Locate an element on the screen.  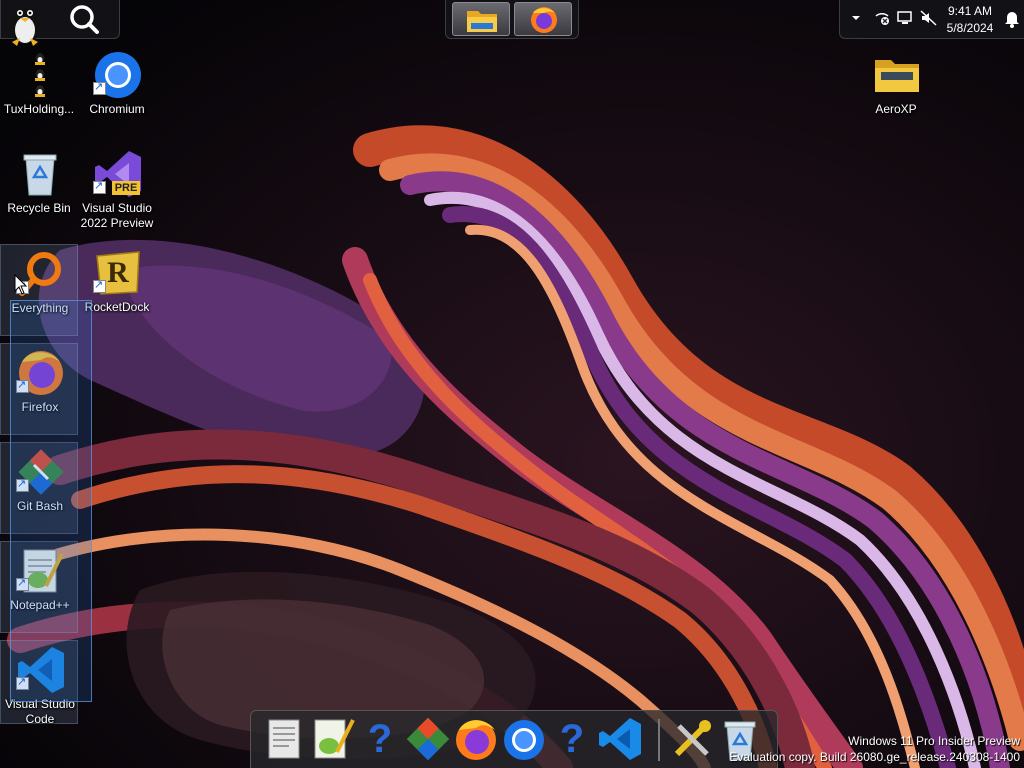
notepad-plus-plus-icon is located at coordinates (332, 739).